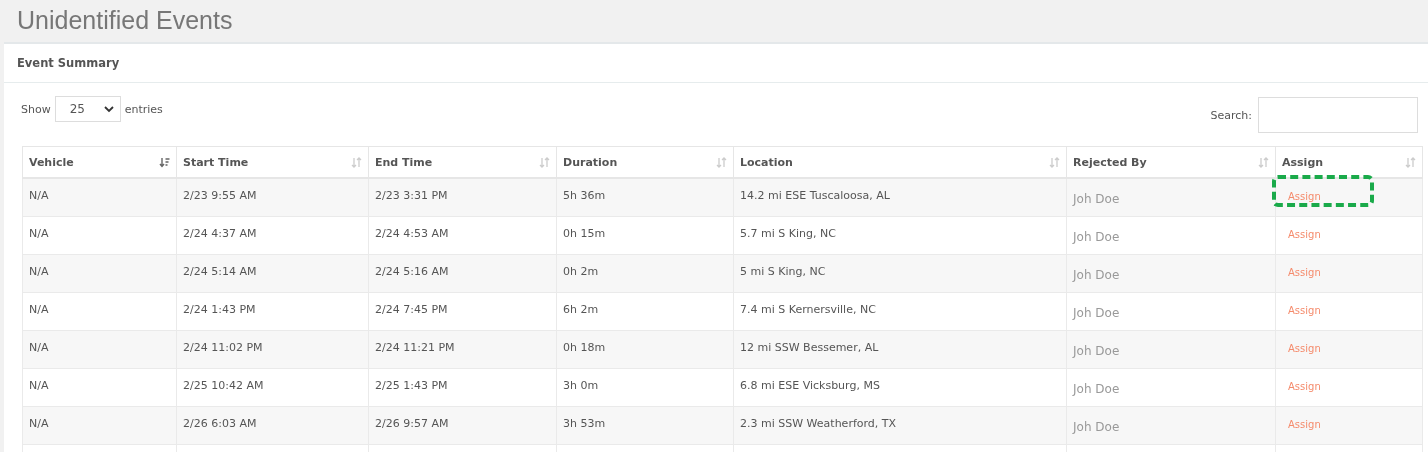 The image size is (1428, 452). What do you see at coordinates (125, 20) in the screenshot?
I see `page-title: Unidentified Events` at bounding box center [125, 20].